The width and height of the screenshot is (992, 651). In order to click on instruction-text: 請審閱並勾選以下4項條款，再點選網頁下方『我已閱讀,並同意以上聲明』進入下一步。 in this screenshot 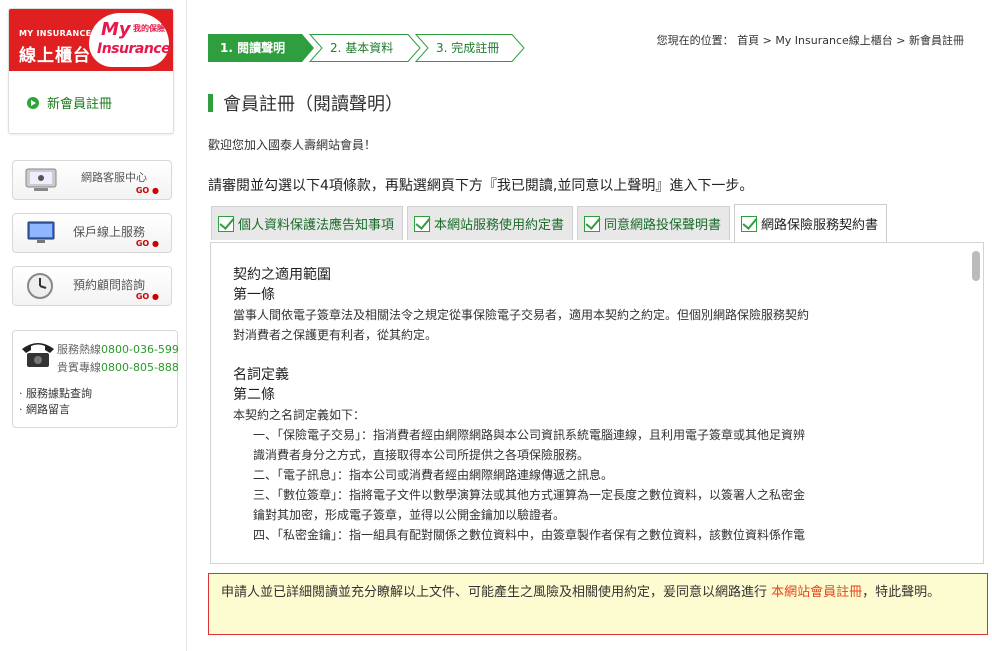, I will do `click(481, 186)`.